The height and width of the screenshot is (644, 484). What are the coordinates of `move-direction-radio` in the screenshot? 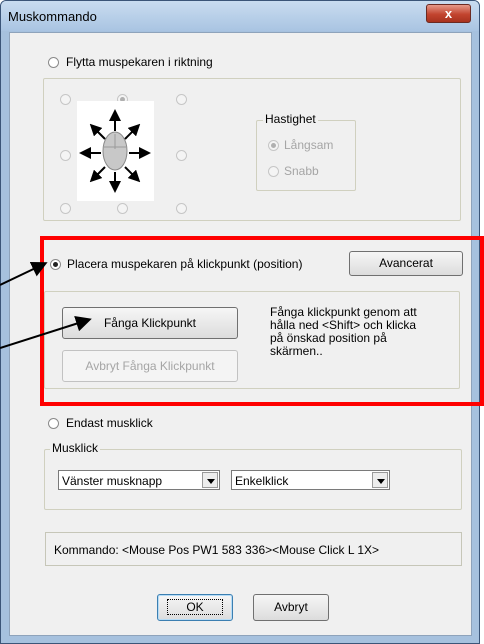 It's located at (53, 62).